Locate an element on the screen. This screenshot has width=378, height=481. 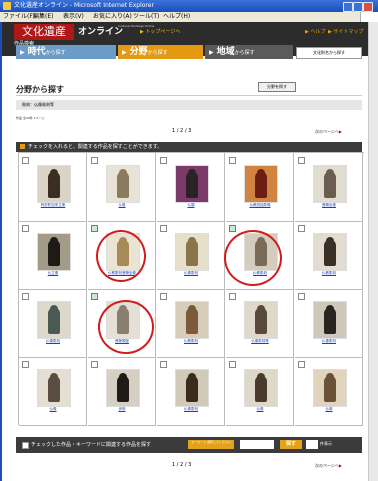
result-item: 仏像彫刻等 is located at coordinates (260, 323).